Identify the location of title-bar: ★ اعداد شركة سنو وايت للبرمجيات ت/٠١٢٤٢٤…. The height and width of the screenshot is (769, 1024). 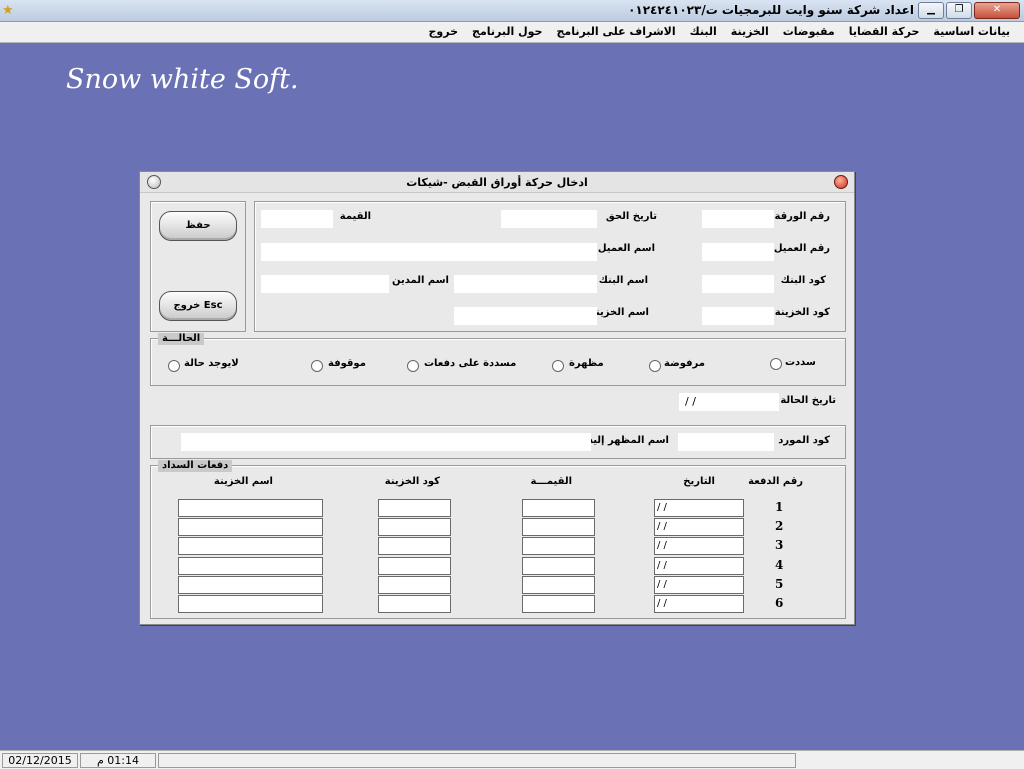
(512, 11).